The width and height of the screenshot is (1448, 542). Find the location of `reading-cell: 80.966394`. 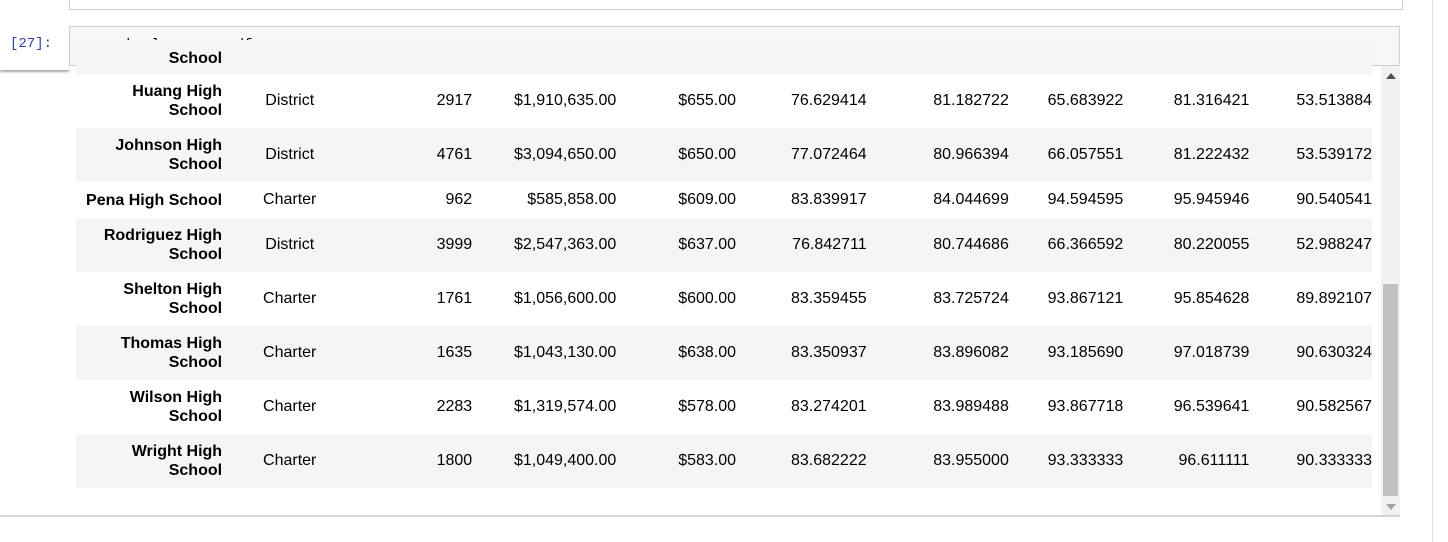

reading-cell: 80.966394 is located at coordinates (971, 154).